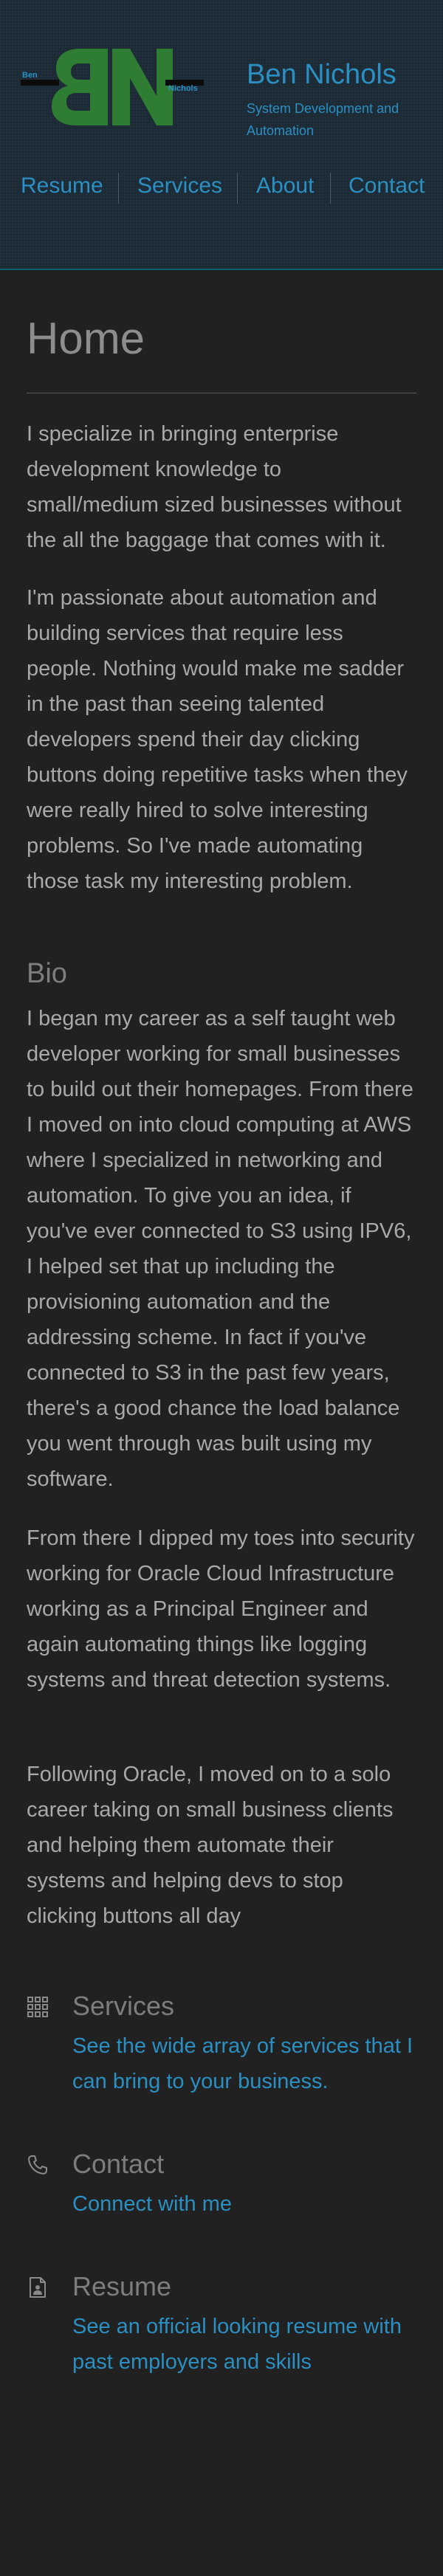 This screenshot has height=2576, width=443. What do you see at coordinates (123, 2006) in the screenshot?
I see `services-card-title: Services` at bounding box center [123, 2006].